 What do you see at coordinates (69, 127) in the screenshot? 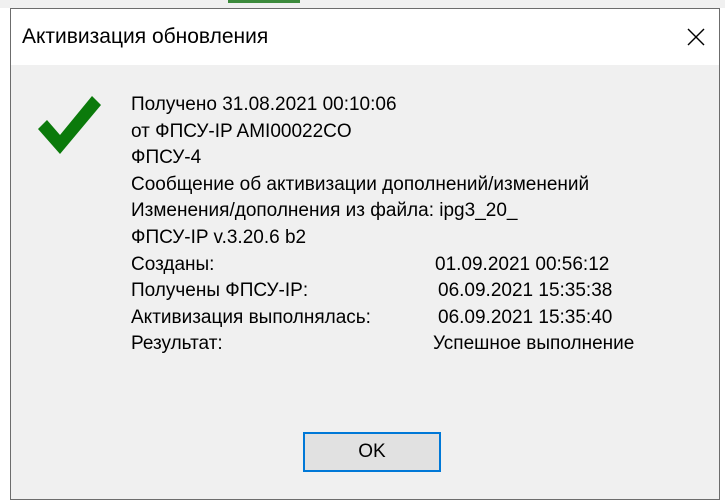
I see `checkmark-icon` at bounding box center [69, 127].